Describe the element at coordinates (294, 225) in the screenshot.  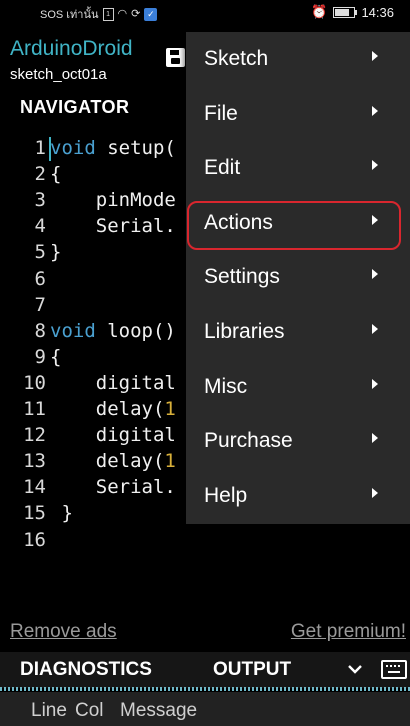
I see `actions-highlight-ring` at that location.